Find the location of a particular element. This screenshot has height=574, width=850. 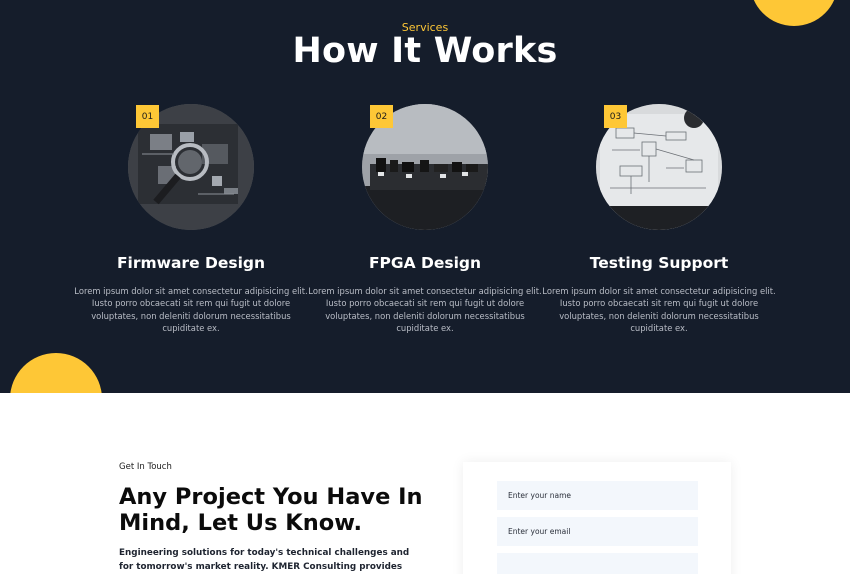

step-title: FPGA Design is located at coordinates (425, 263).